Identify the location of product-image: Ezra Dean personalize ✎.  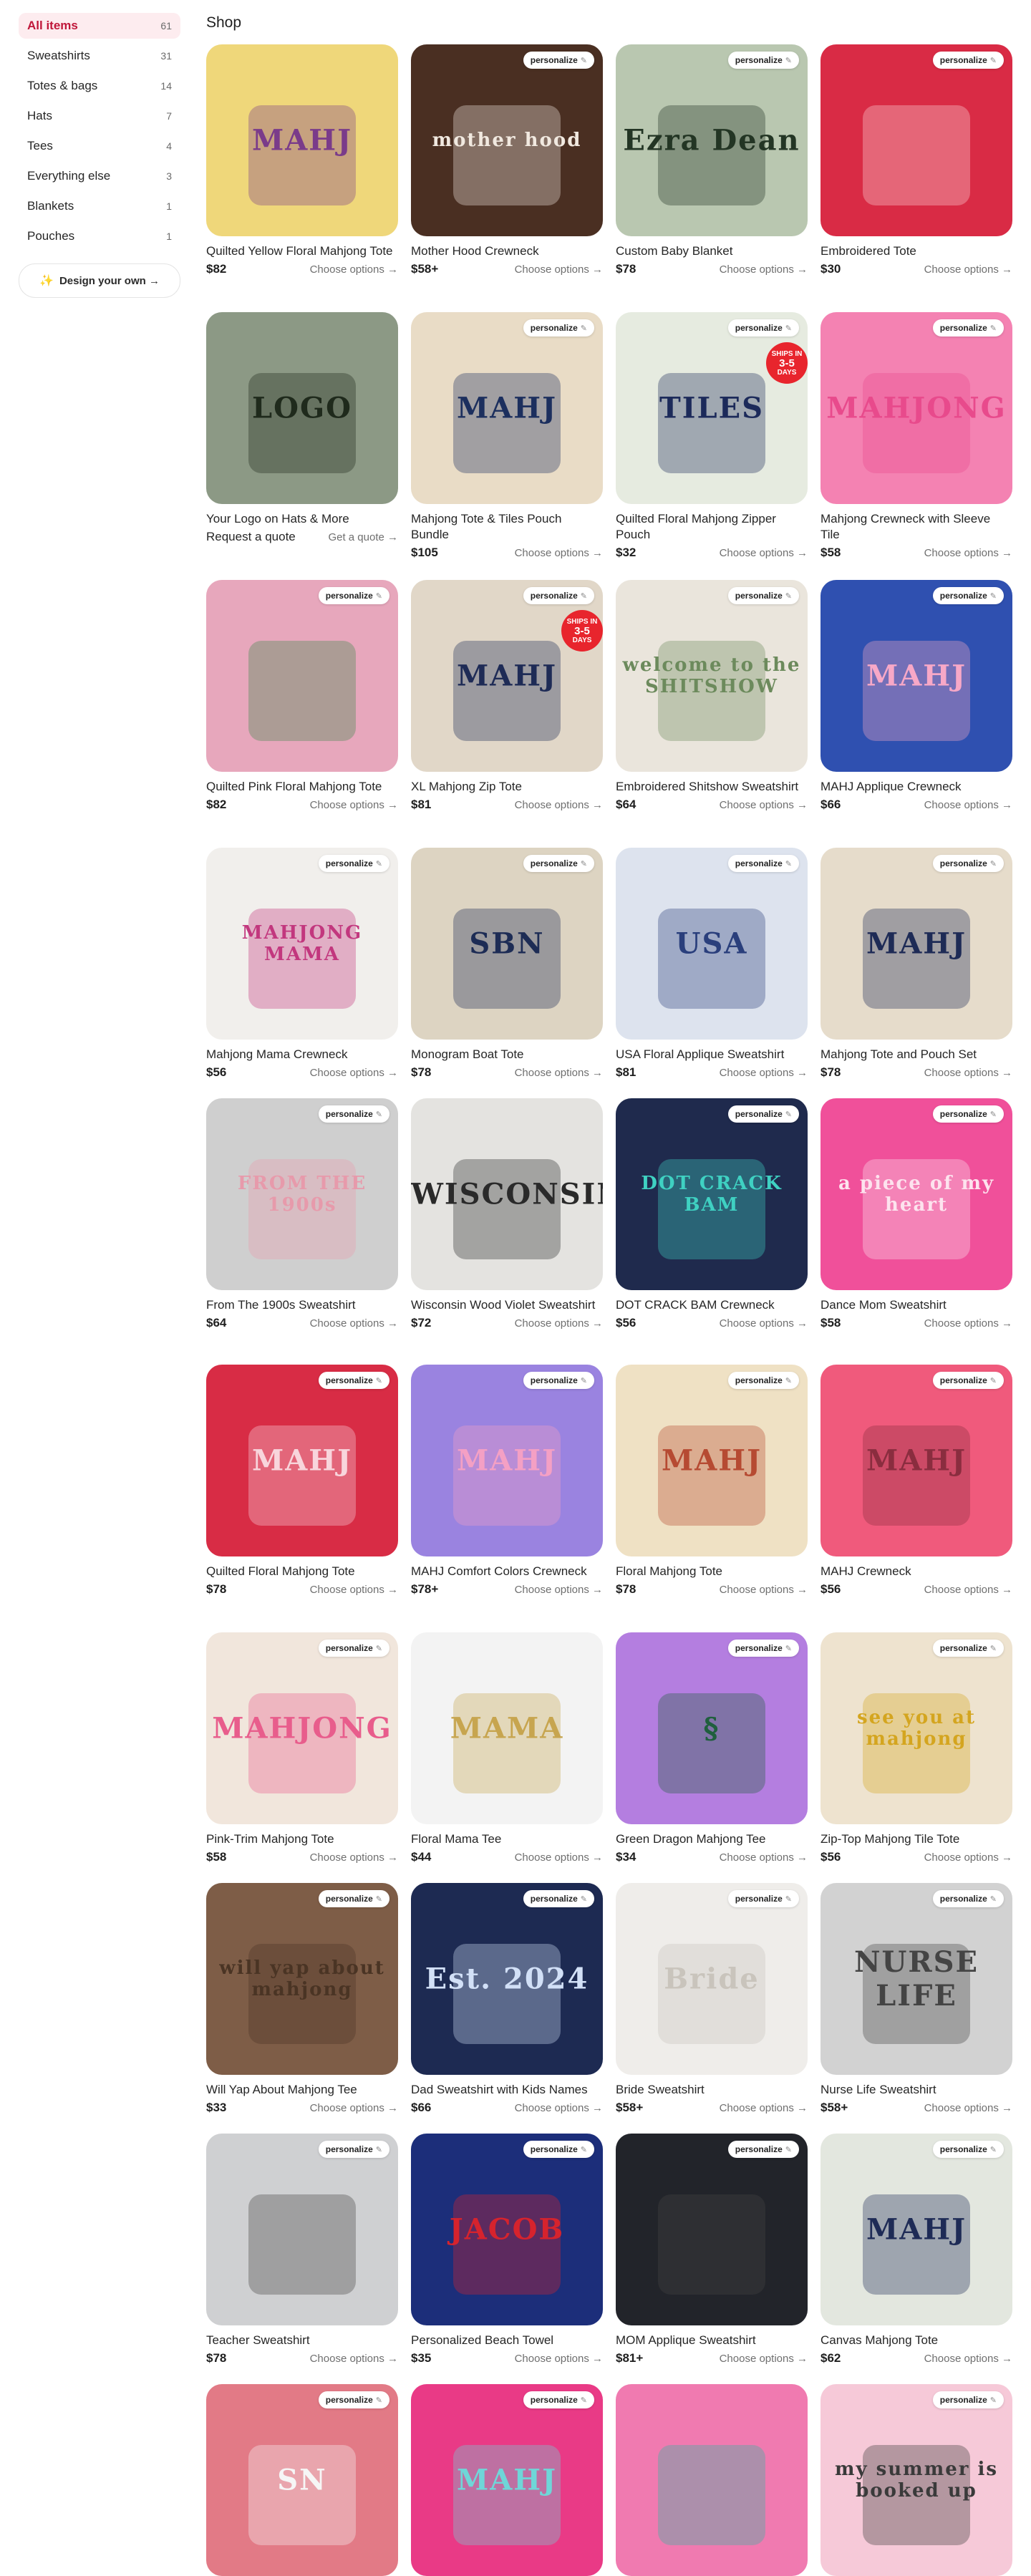
(712, 140).